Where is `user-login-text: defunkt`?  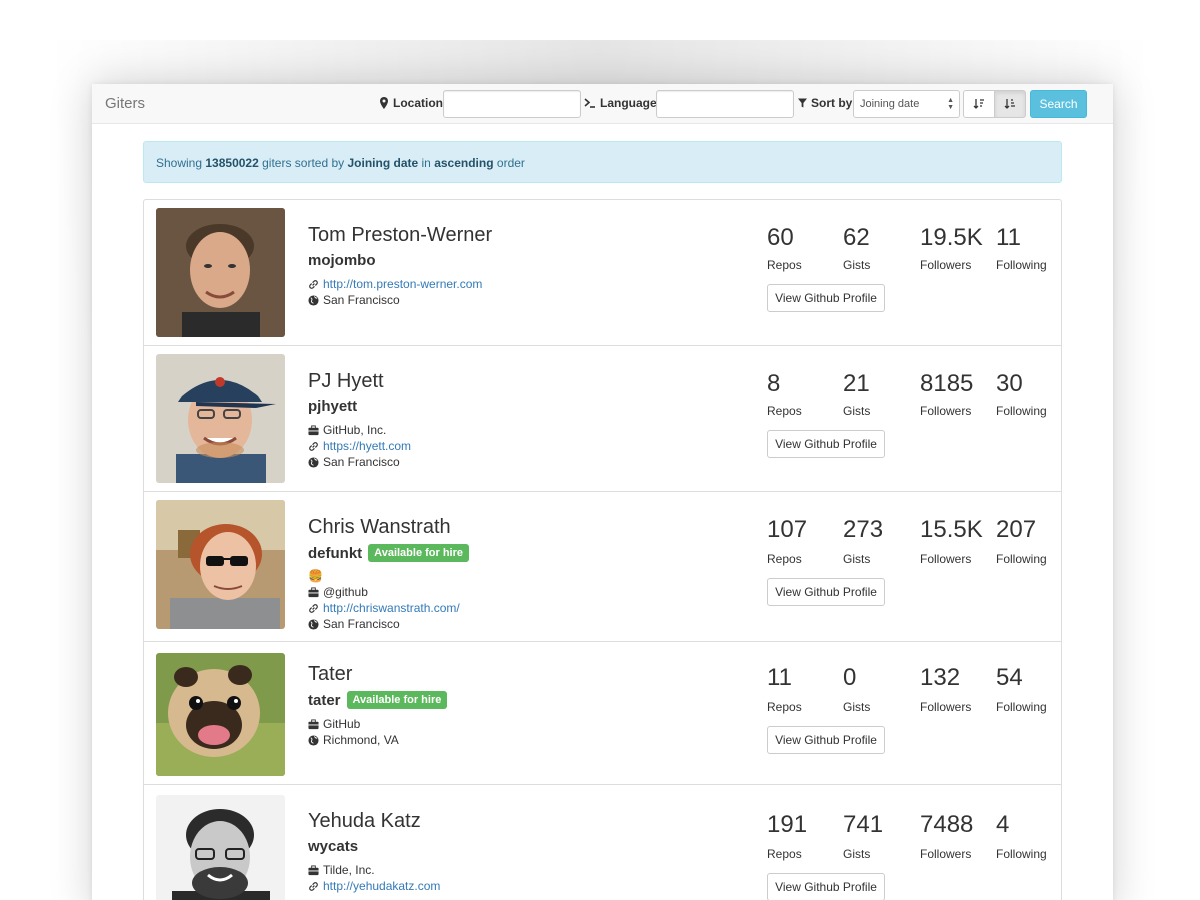 user-login-text: defunkt is located at coordinates (335, 553).